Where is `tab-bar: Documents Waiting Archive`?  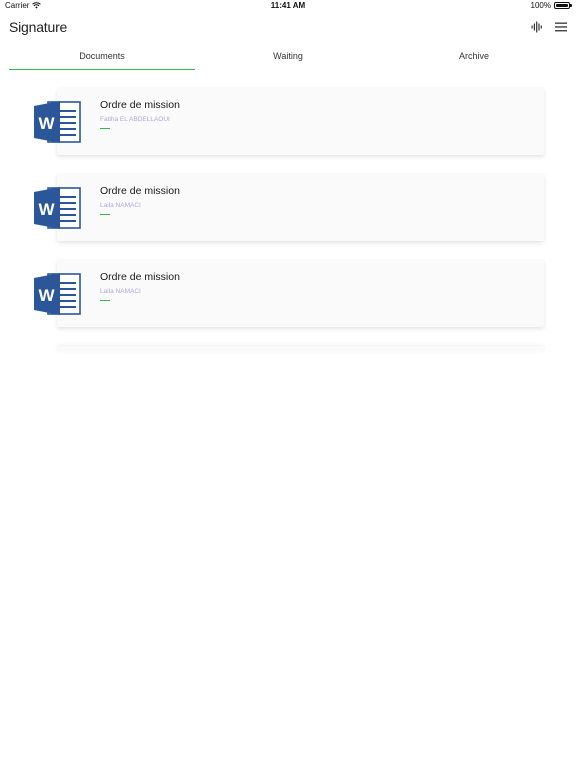 tab-bar: Documents Waiting Archive is located at coordinates (288, 57).